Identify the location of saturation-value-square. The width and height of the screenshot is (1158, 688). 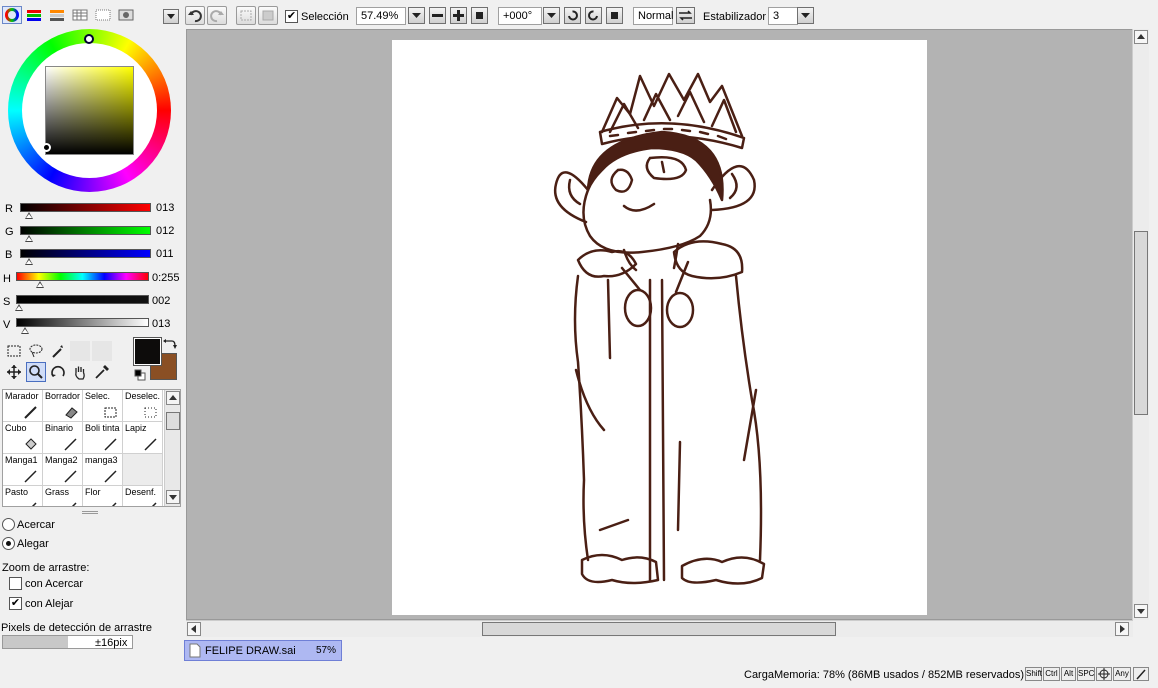
(89, 110).